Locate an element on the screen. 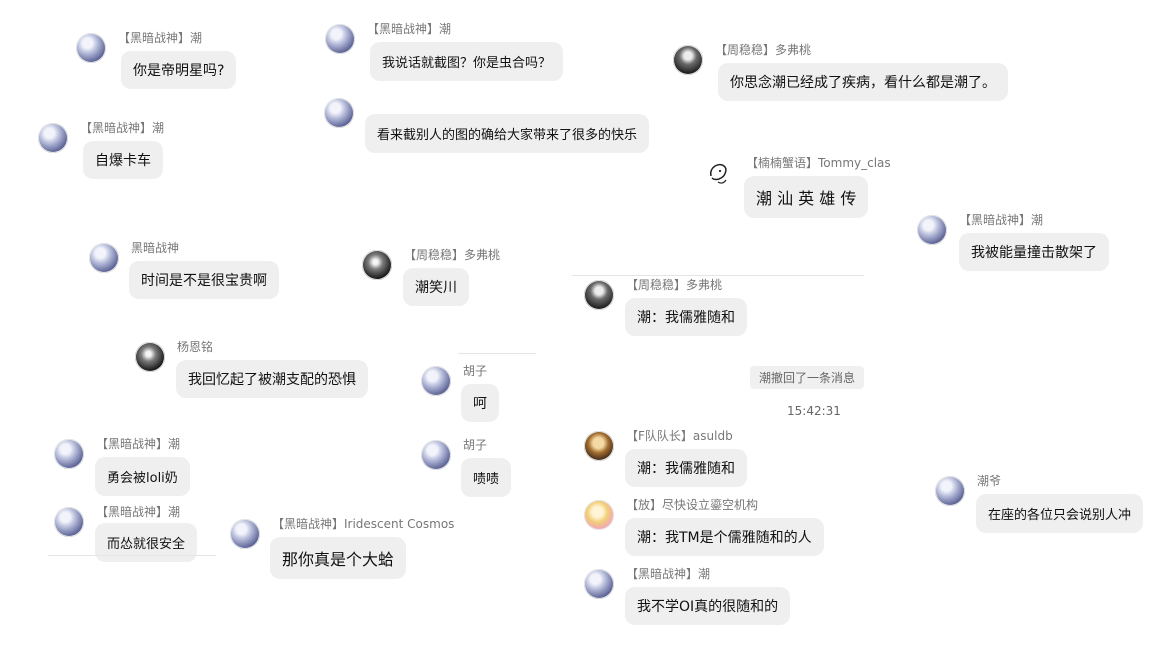 This screenshot has height=658, width=1156. message-bubble: 时间是不是很宝贵啊 is located at coordinates (204, 280).